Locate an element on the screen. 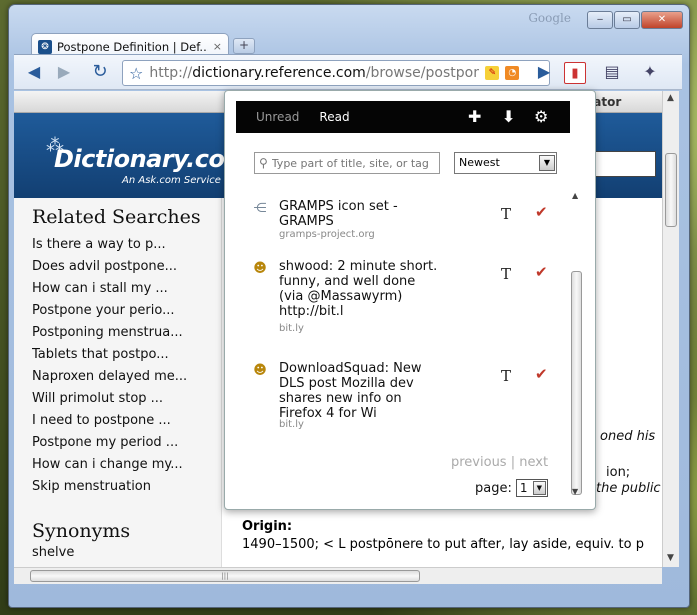  reload-icon: ↻ is located at coordinates (100, 73).